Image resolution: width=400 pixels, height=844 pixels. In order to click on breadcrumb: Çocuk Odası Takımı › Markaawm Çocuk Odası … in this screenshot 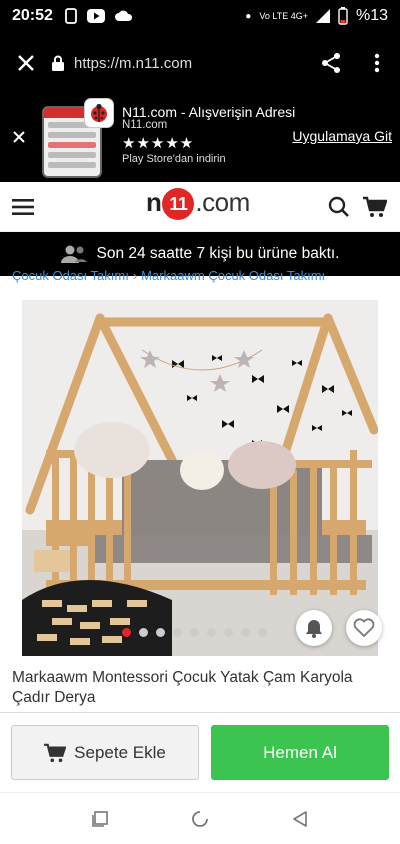, I will do `click(202, 275)`.